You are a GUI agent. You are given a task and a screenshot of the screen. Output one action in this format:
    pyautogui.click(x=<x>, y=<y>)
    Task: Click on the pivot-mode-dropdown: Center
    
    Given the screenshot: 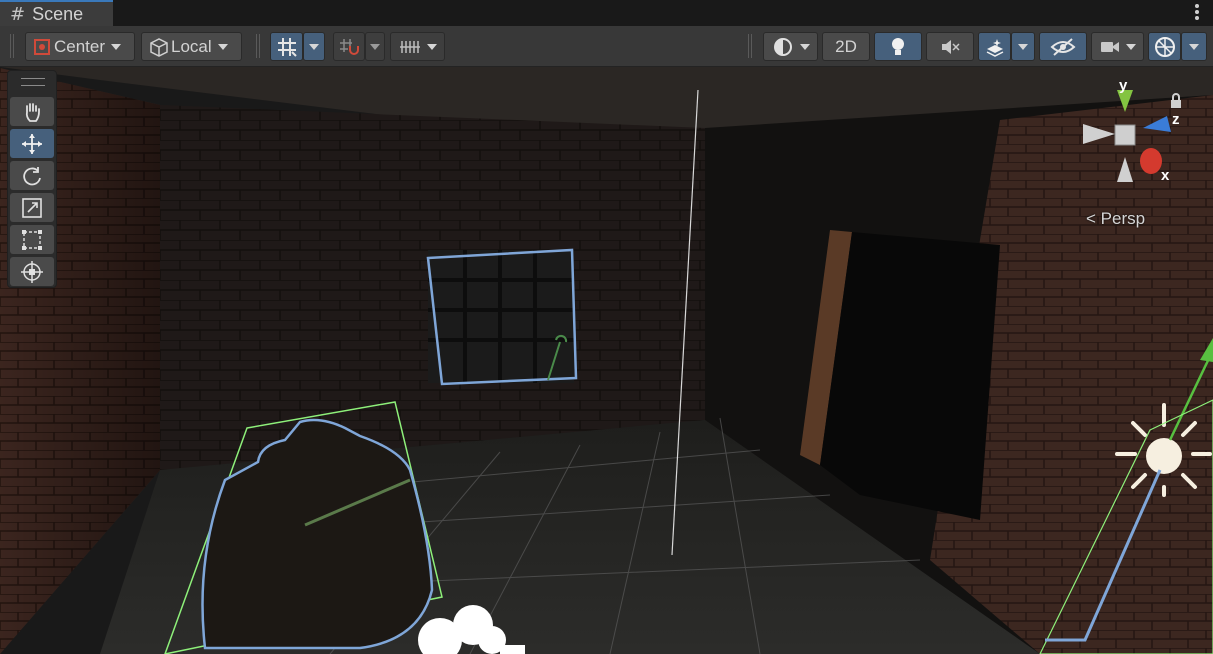 What is the action you would take?
    pyautogui.click(x=80, y=46)
    